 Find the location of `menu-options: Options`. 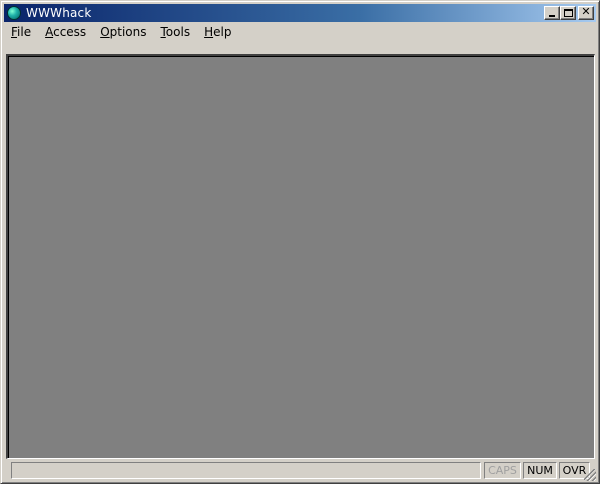

menu-options: Options is located at coordinates (123, 32).